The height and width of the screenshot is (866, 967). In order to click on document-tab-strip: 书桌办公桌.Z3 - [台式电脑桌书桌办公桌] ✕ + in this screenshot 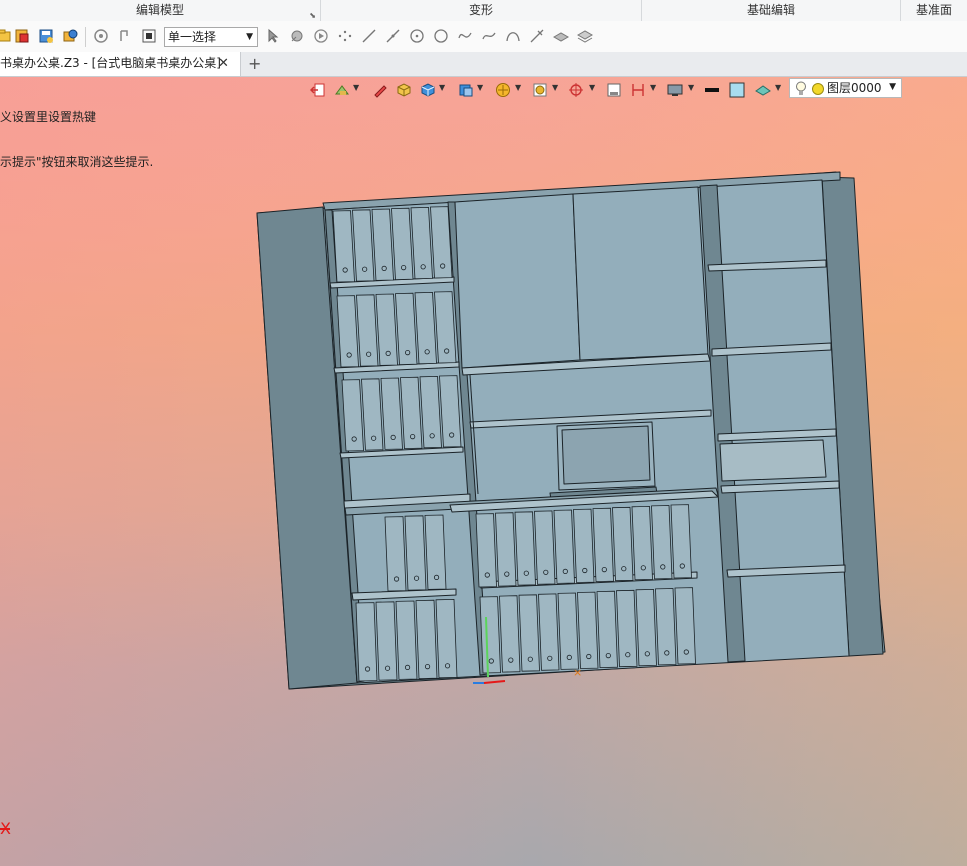, I will do `click(483, 64)`.